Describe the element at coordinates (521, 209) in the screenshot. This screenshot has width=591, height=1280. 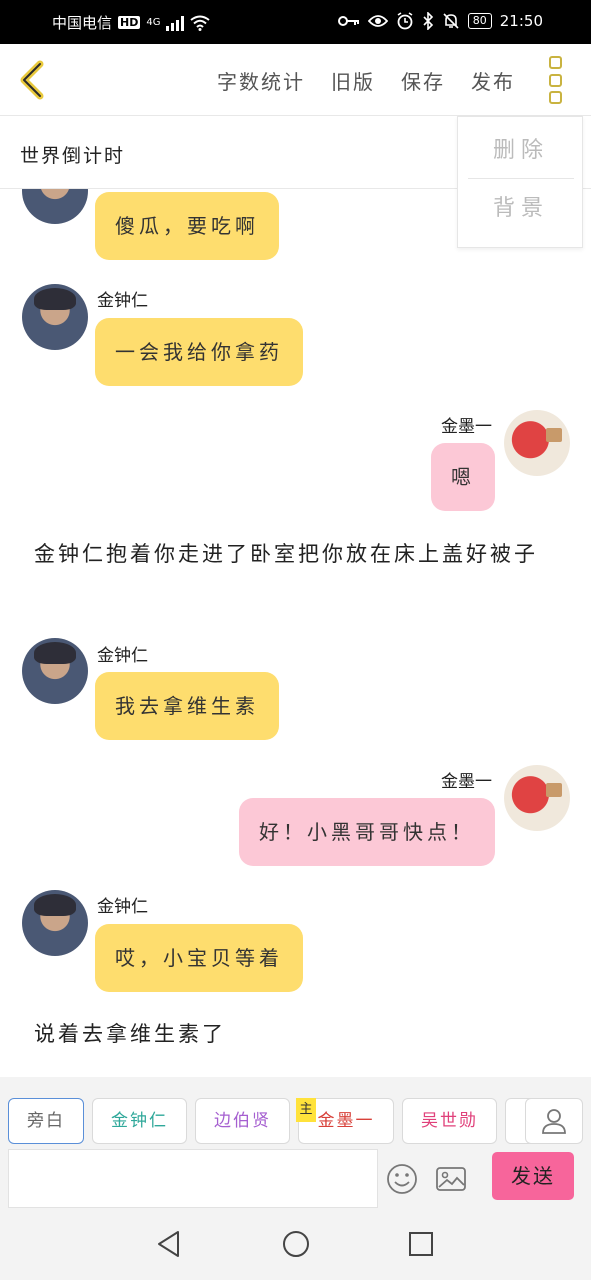
I see `background-menu-item: 背景` at that location.